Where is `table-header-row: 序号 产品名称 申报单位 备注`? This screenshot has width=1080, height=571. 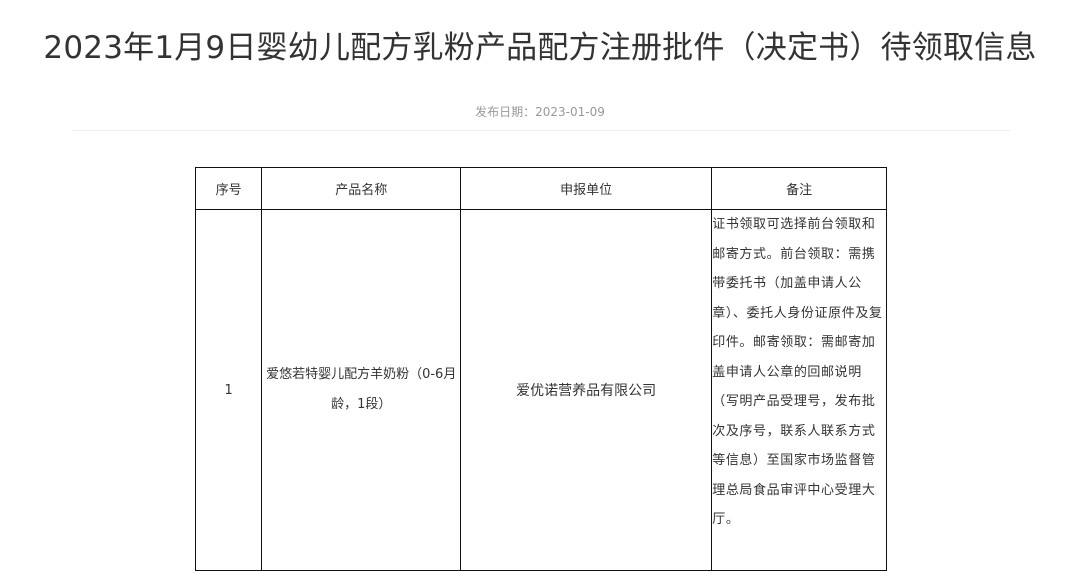
table-header-row: 序号 产品名称 申报单位 备注 is located at coordinates (540, 188).